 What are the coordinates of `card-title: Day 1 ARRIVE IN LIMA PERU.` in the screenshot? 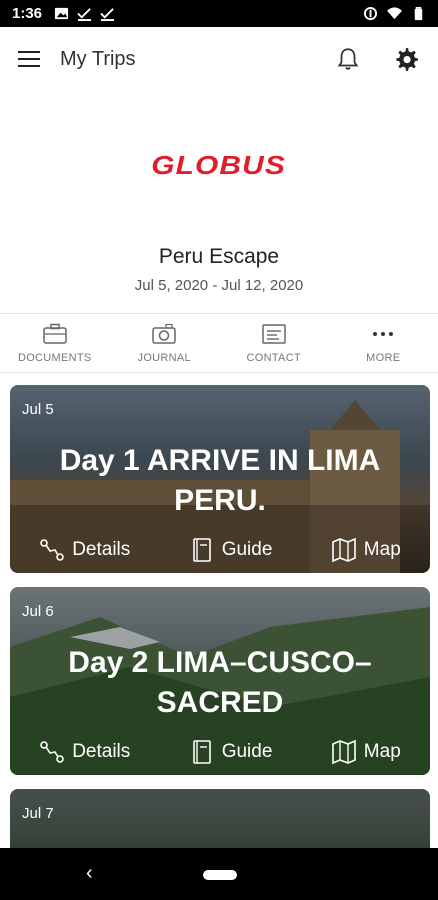 It's located at (220, 480).